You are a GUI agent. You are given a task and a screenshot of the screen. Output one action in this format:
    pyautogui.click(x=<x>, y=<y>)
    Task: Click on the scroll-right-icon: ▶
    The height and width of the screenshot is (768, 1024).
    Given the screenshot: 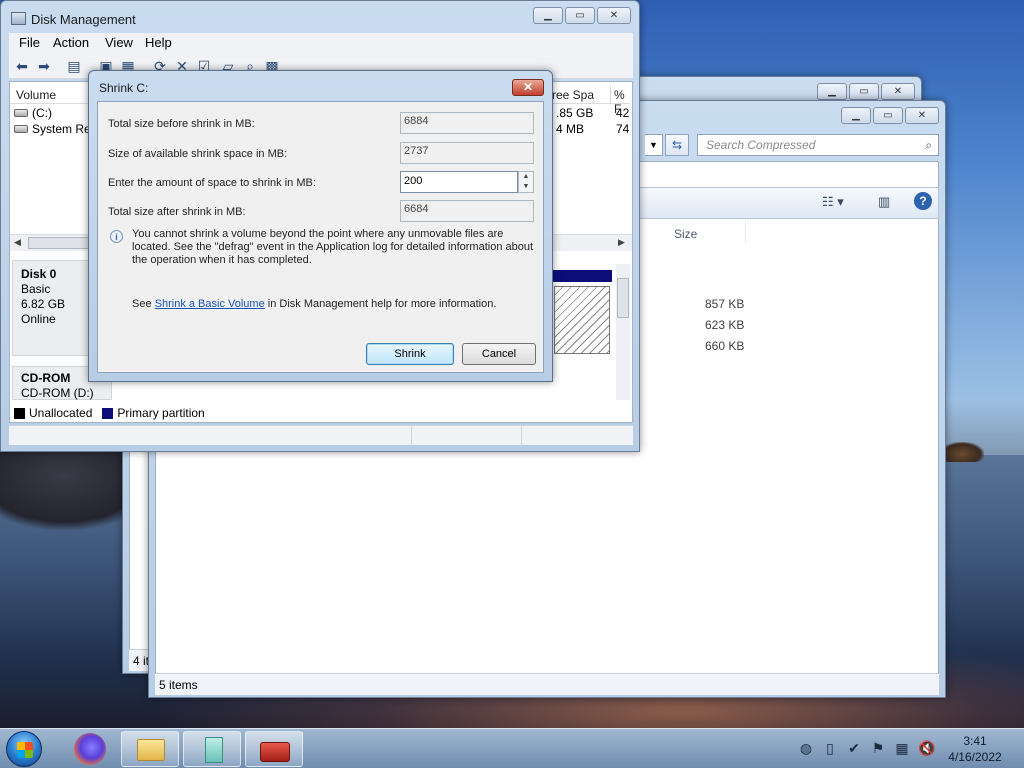 What is the action you would take?
    pyautogui.click(x=621, y=242)
    